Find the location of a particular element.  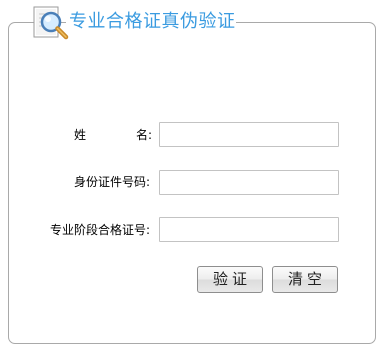

verify-button: 验证 is located at coordinates (230, 279).